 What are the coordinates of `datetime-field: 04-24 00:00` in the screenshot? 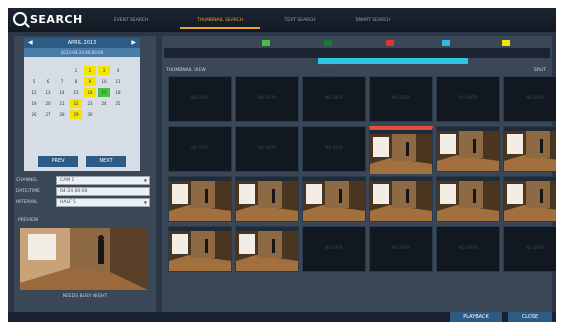 It's located at (103, 191).